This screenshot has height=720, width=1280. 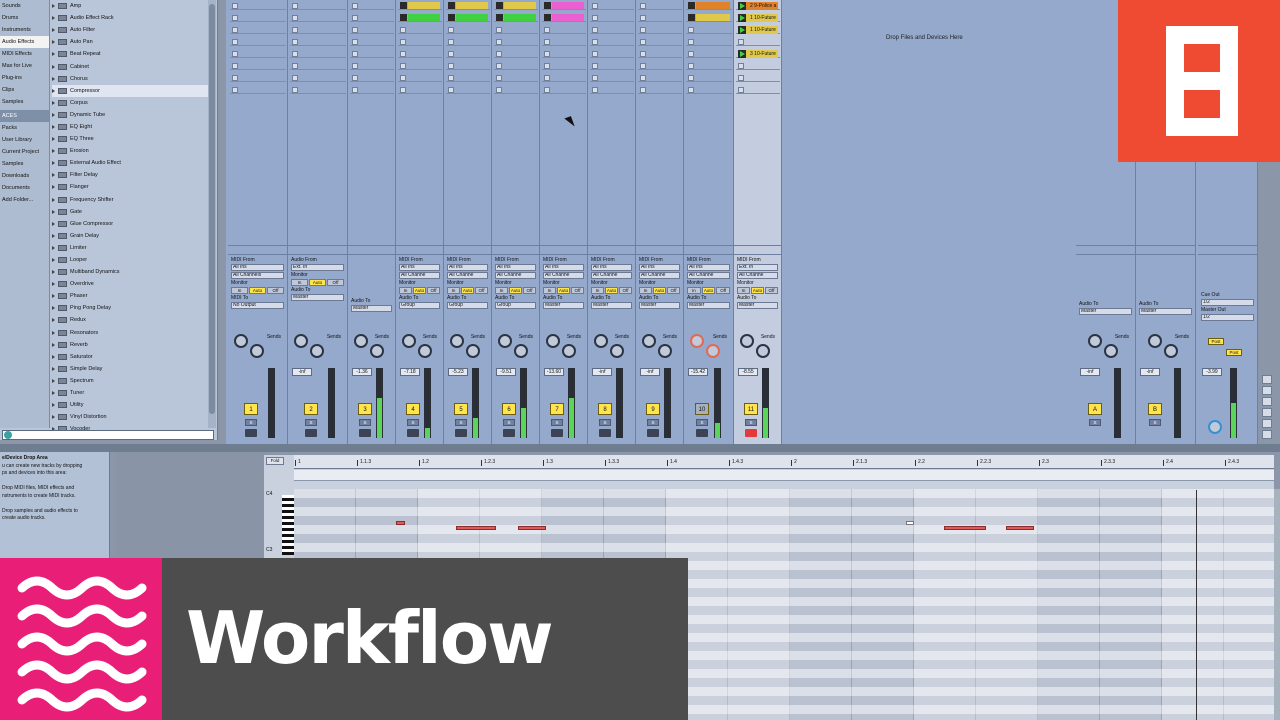 What do you see at coordinates (748, 372) in the screenshot?
I see `volume-field: -8.55` at bounding box center [748, 372].